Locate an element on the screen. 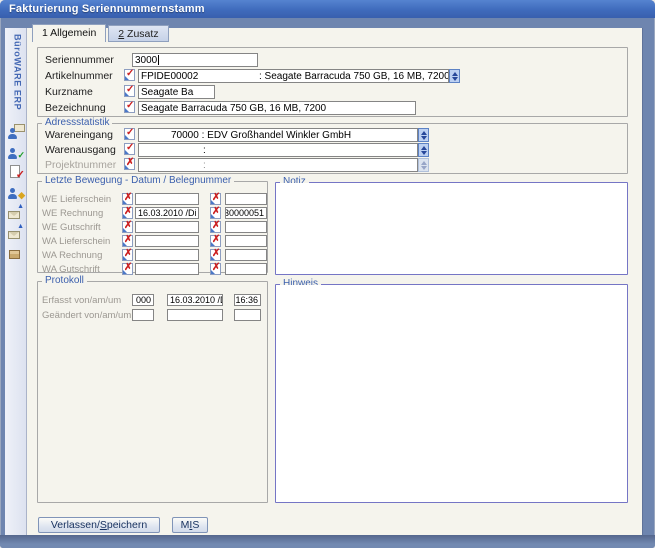 The image size is (655, 548). artikelnummer-spinner is located at coordinates (454, 76).